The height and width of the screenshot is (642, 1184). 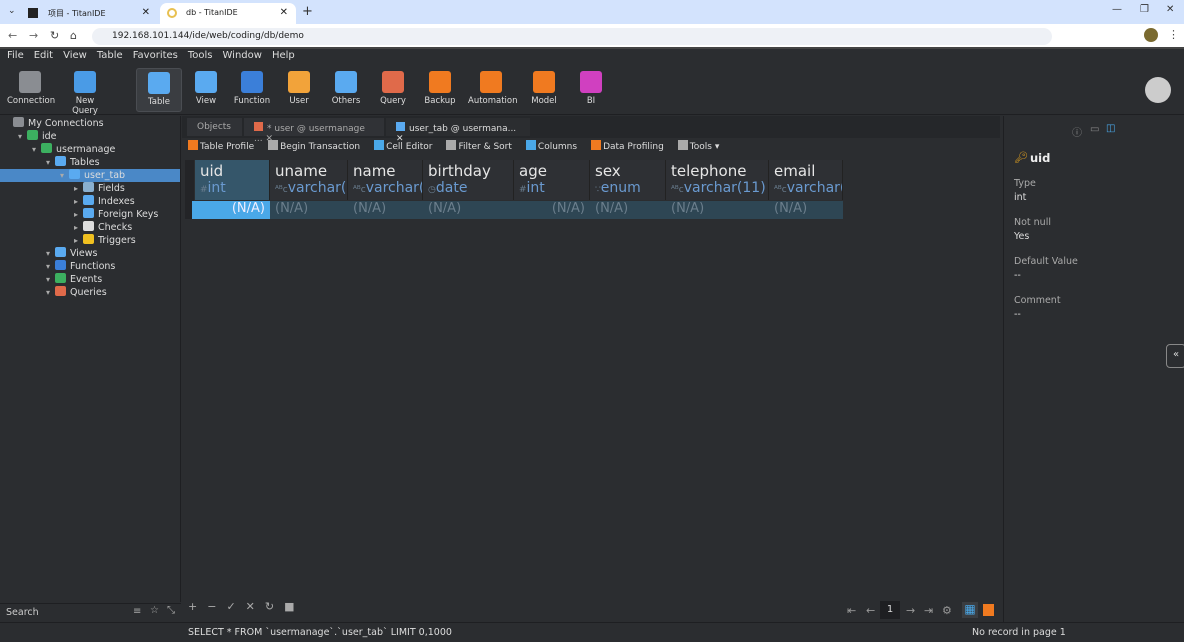 What do you see at coordinates (221, 148) in the screenshot?
I see `action-table-profile-button: Table Profile` at bounding box center [221, 148].